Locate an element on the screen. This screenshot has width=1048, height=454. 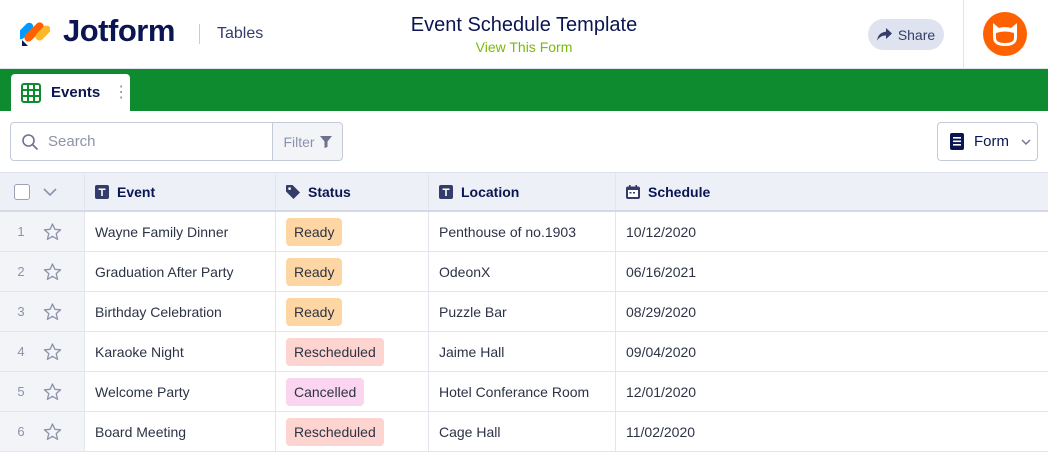
text-type-icon is located at coordinates (102, 191).